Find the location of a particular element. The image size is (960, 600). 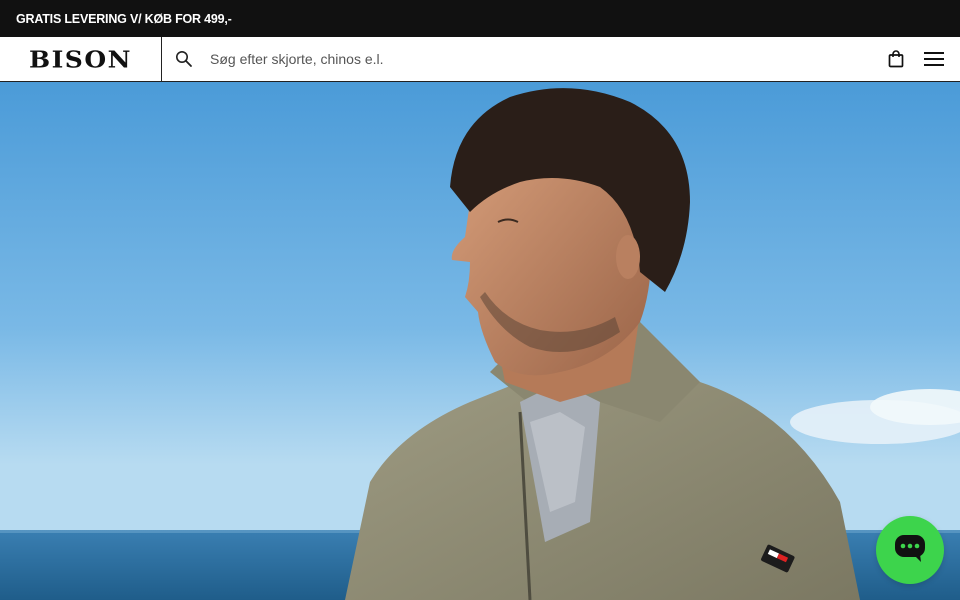

announcement-text: GRATIS LEVERING V/ KØB FOR 499,- is located at coordinates (124, 18).